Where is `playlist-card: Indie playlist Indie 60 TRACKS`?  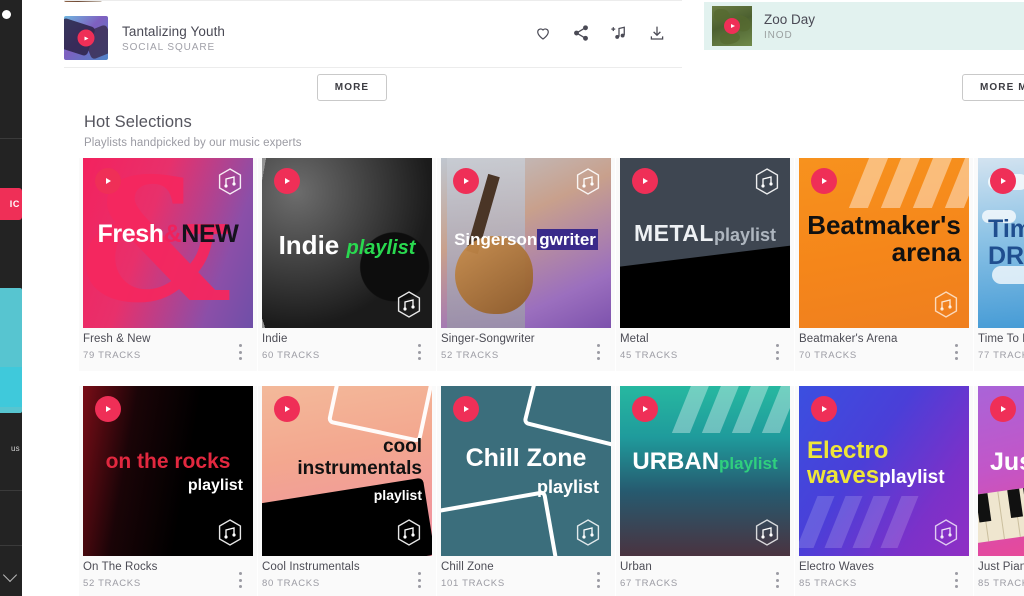
playlist-card: Indie playlist Indie 60 TRACKS is located at coordinates (347, 264).